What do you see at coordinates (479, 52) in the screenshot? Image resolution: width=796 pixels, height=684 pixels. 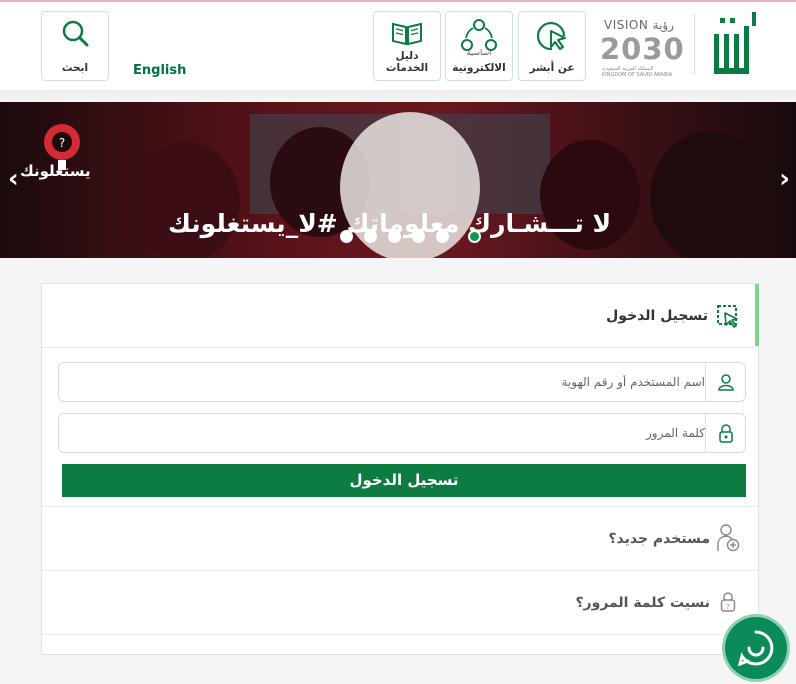 I see `eservices-sub-label: اساسية` at bounding box center [479, 52].